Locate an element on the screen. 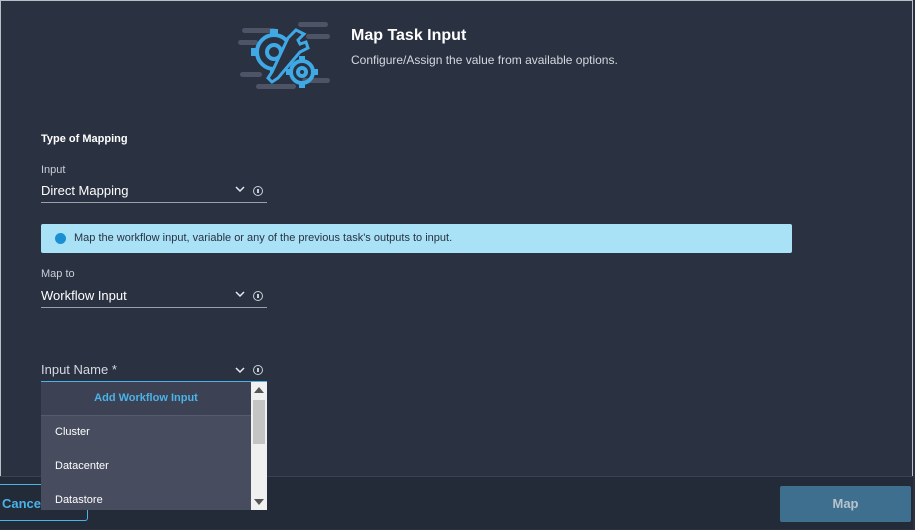 This screenshot has height=530, width=915. scroll-down-arrow-icon is located at coordinates (259, 502).